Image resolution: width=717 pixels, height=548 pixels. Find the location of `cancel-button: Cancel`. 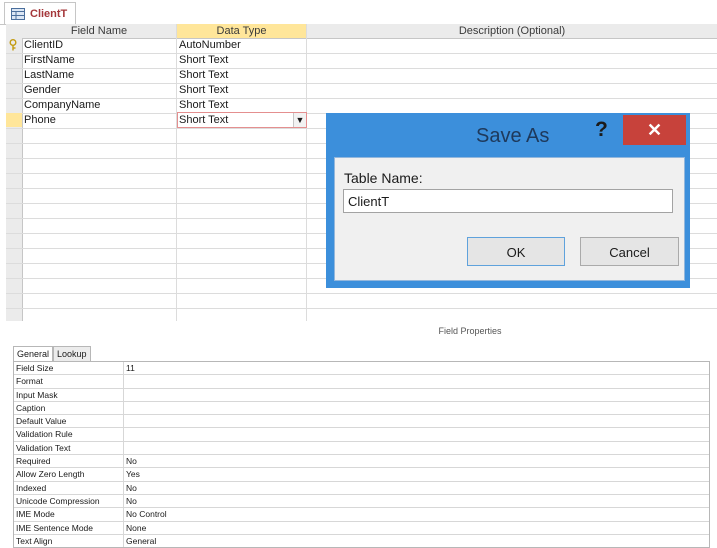

cancel-button: Cancel is located at coordinates (629, 251).